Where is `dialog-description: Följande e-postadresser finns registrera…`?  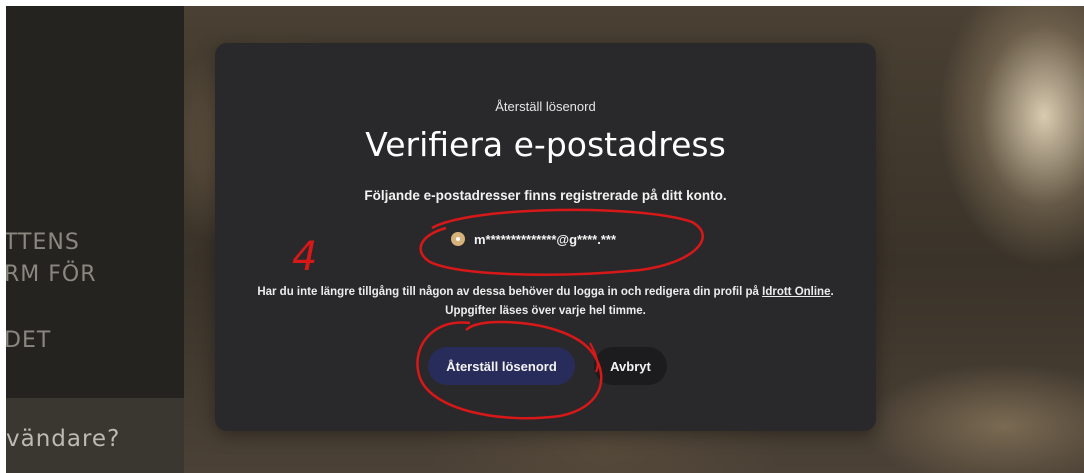 dialog-description: Följande e-postadresser finns registrera… is located at coordinates (545, 195).